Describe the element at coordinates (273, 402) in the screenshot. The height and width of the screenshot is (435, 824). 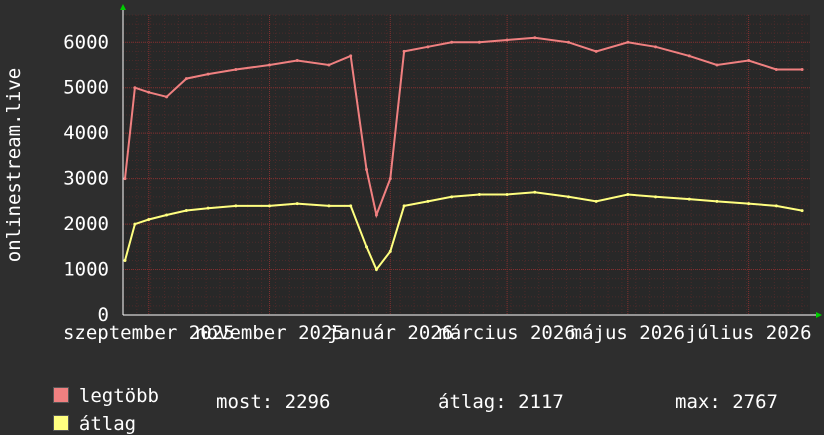
I see `legend-now: most: 2296` at that location.